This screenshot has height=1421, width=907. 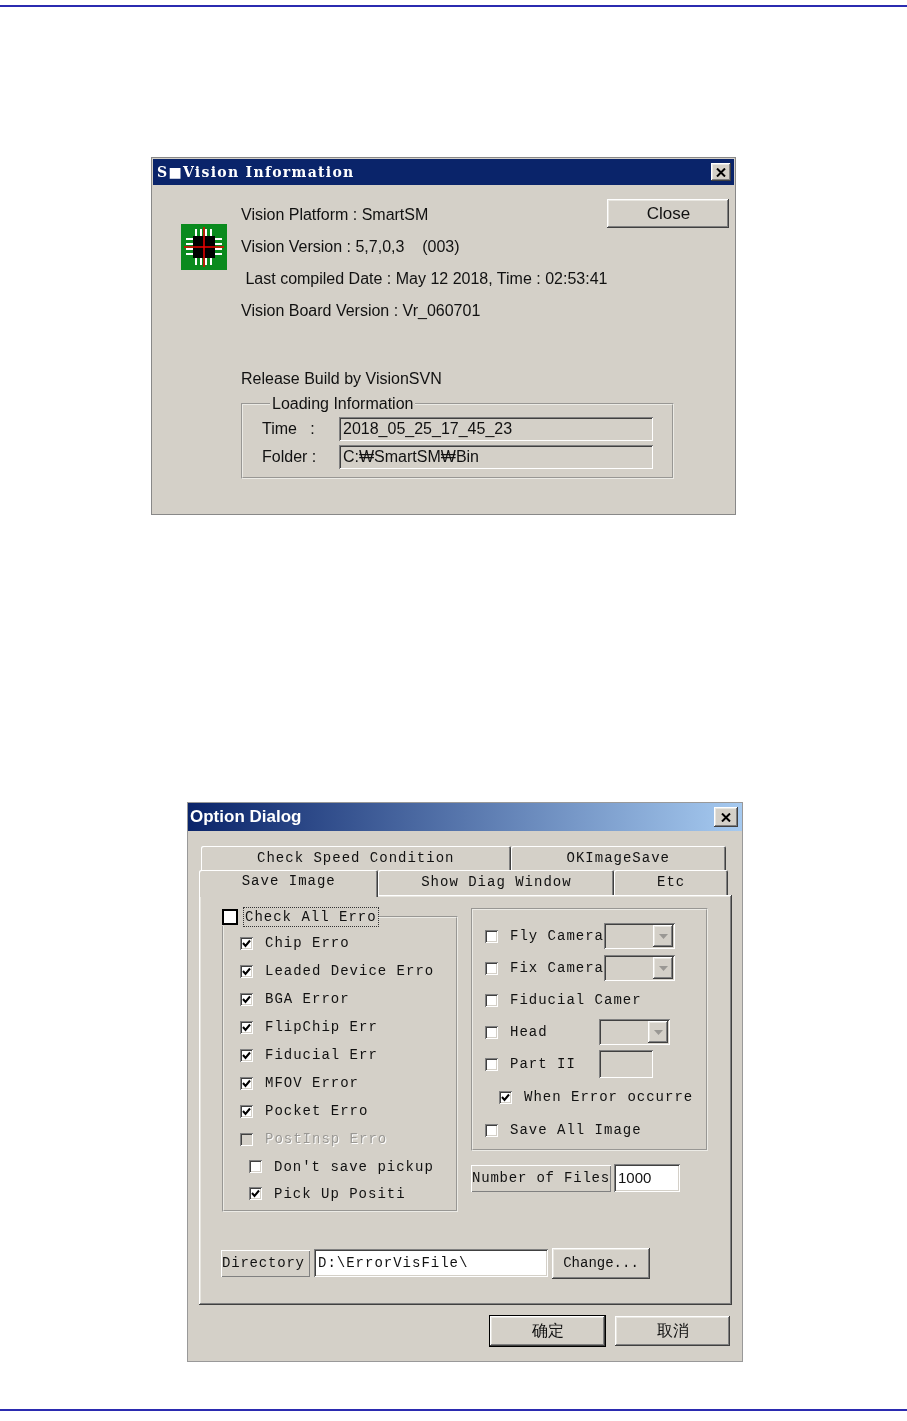 I want to click on checkbox-label: BGA Error, so click(x=307, y=999).